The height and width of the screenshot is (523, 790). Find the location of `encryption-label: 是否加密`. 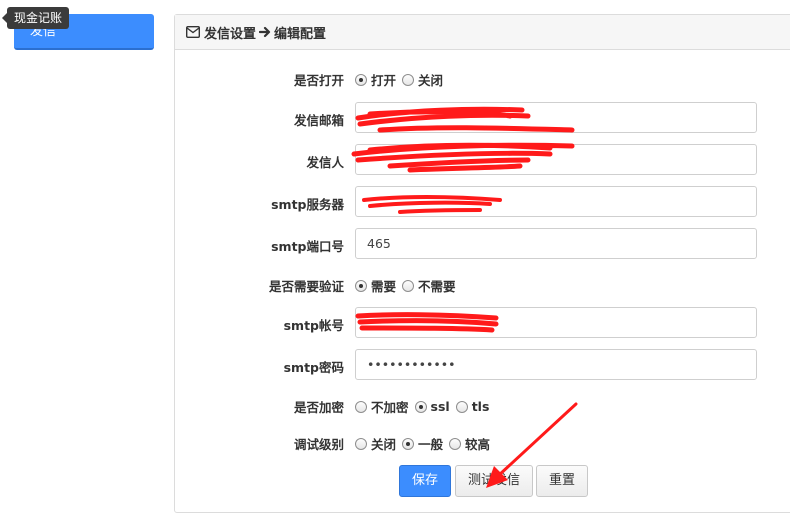

encryption-label: 是否加密 is located at coordinates (318, 407).